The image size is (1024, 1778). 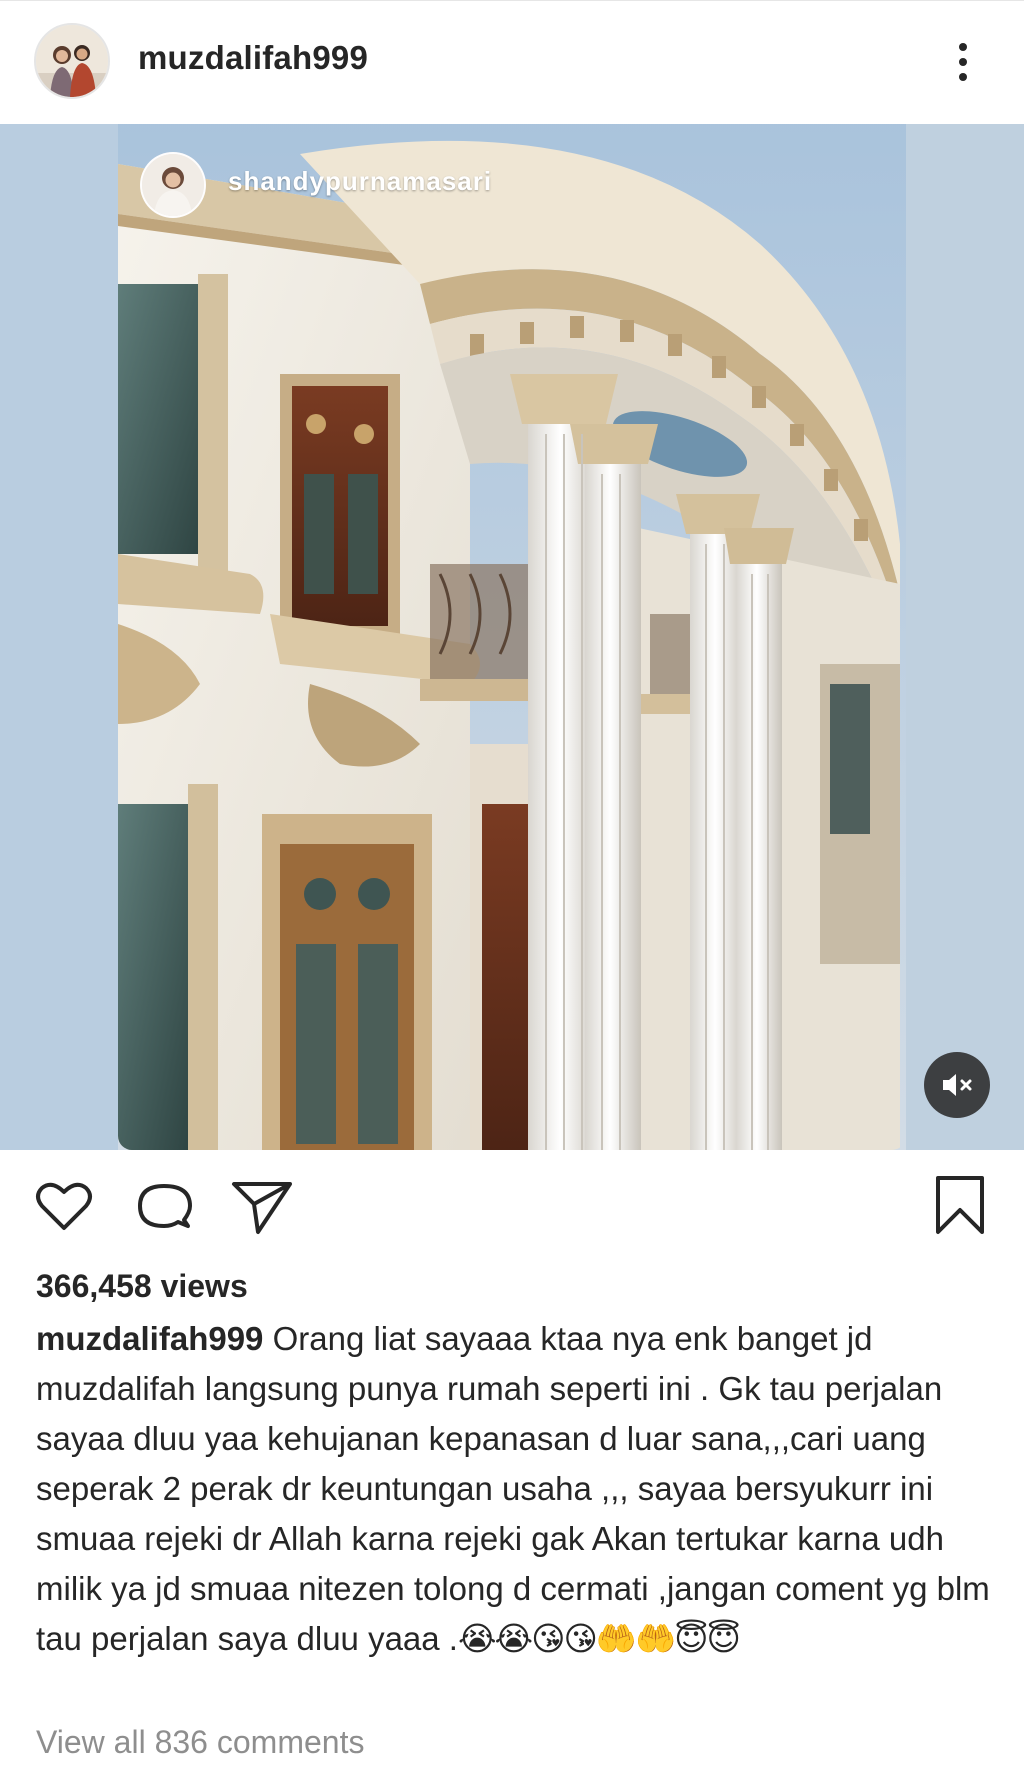 I want to click on profile-photo-icon, so click(x=72, y=61).